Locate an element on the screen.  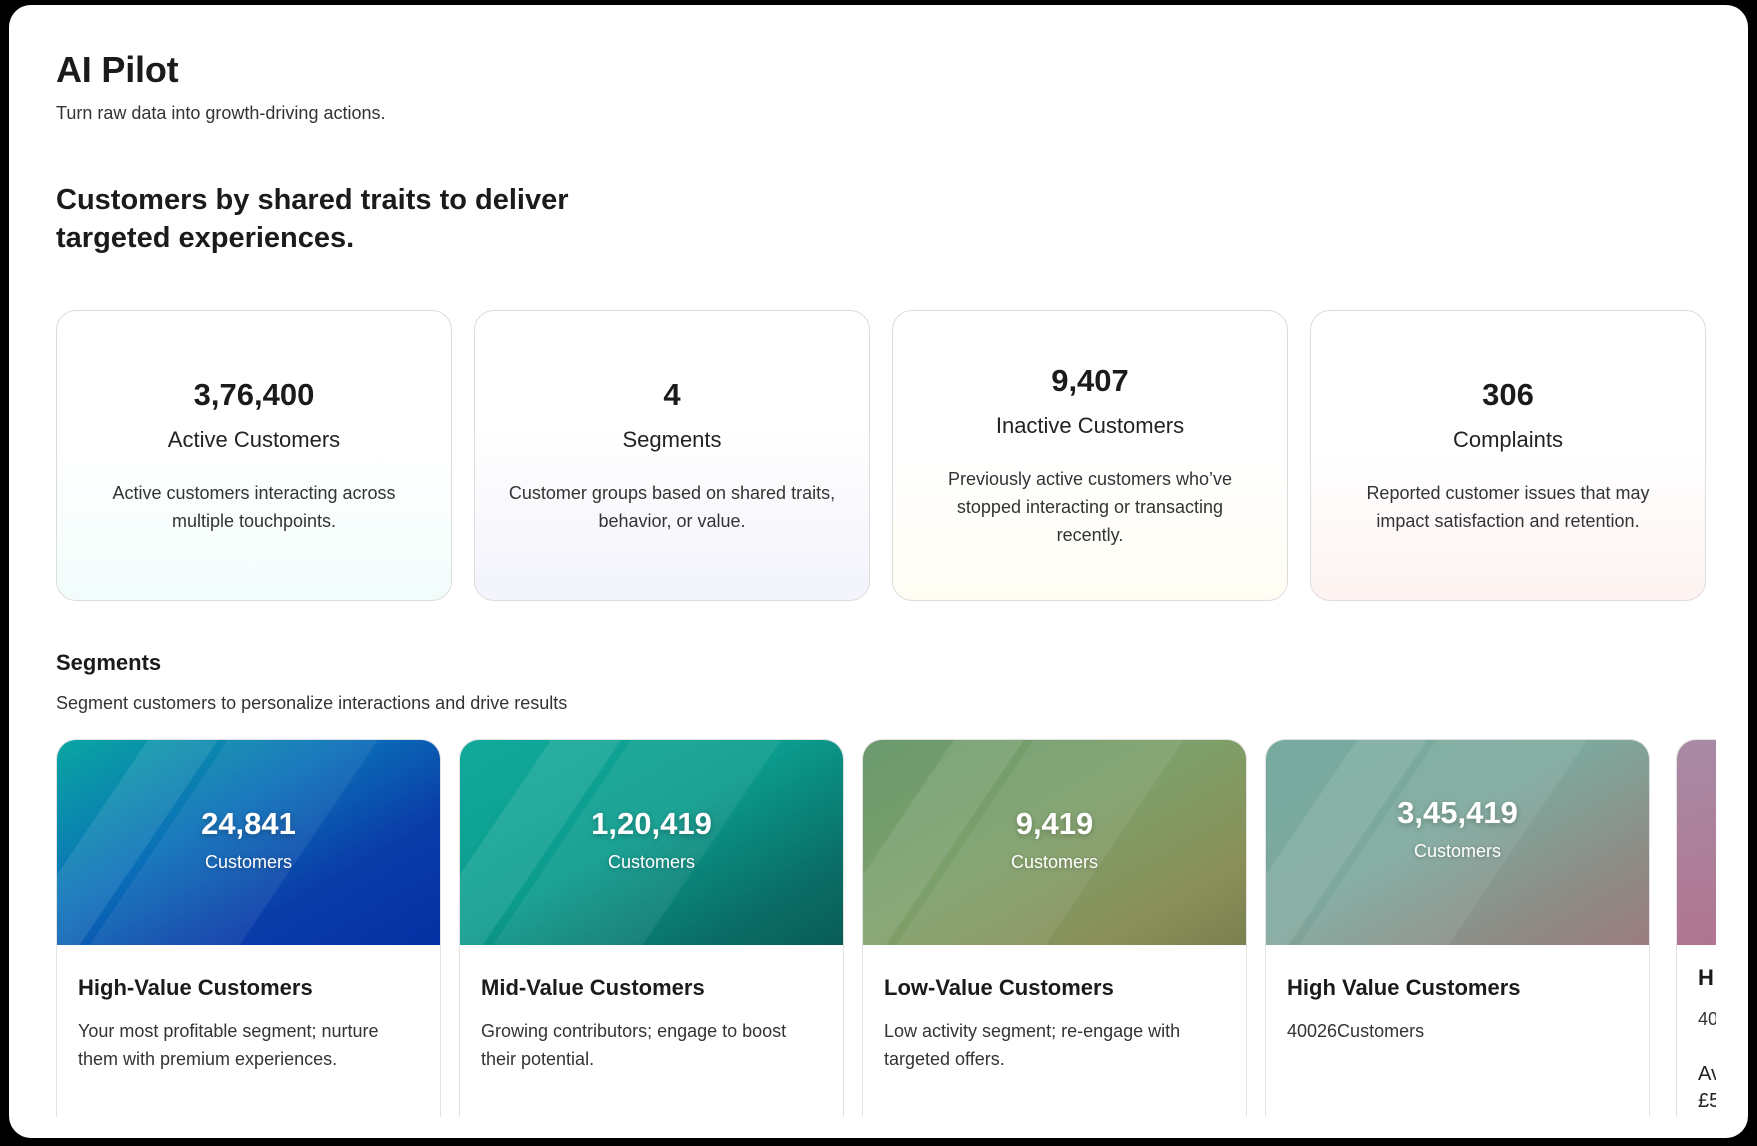
segment-name: H is located at coordinates (1706, 977).